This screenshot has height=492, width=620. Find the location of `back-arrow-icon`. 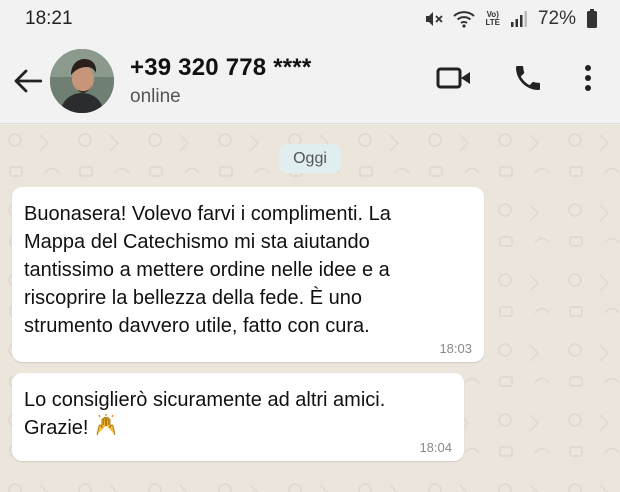

back-arrow-icon is located at coordinates (28, 80).